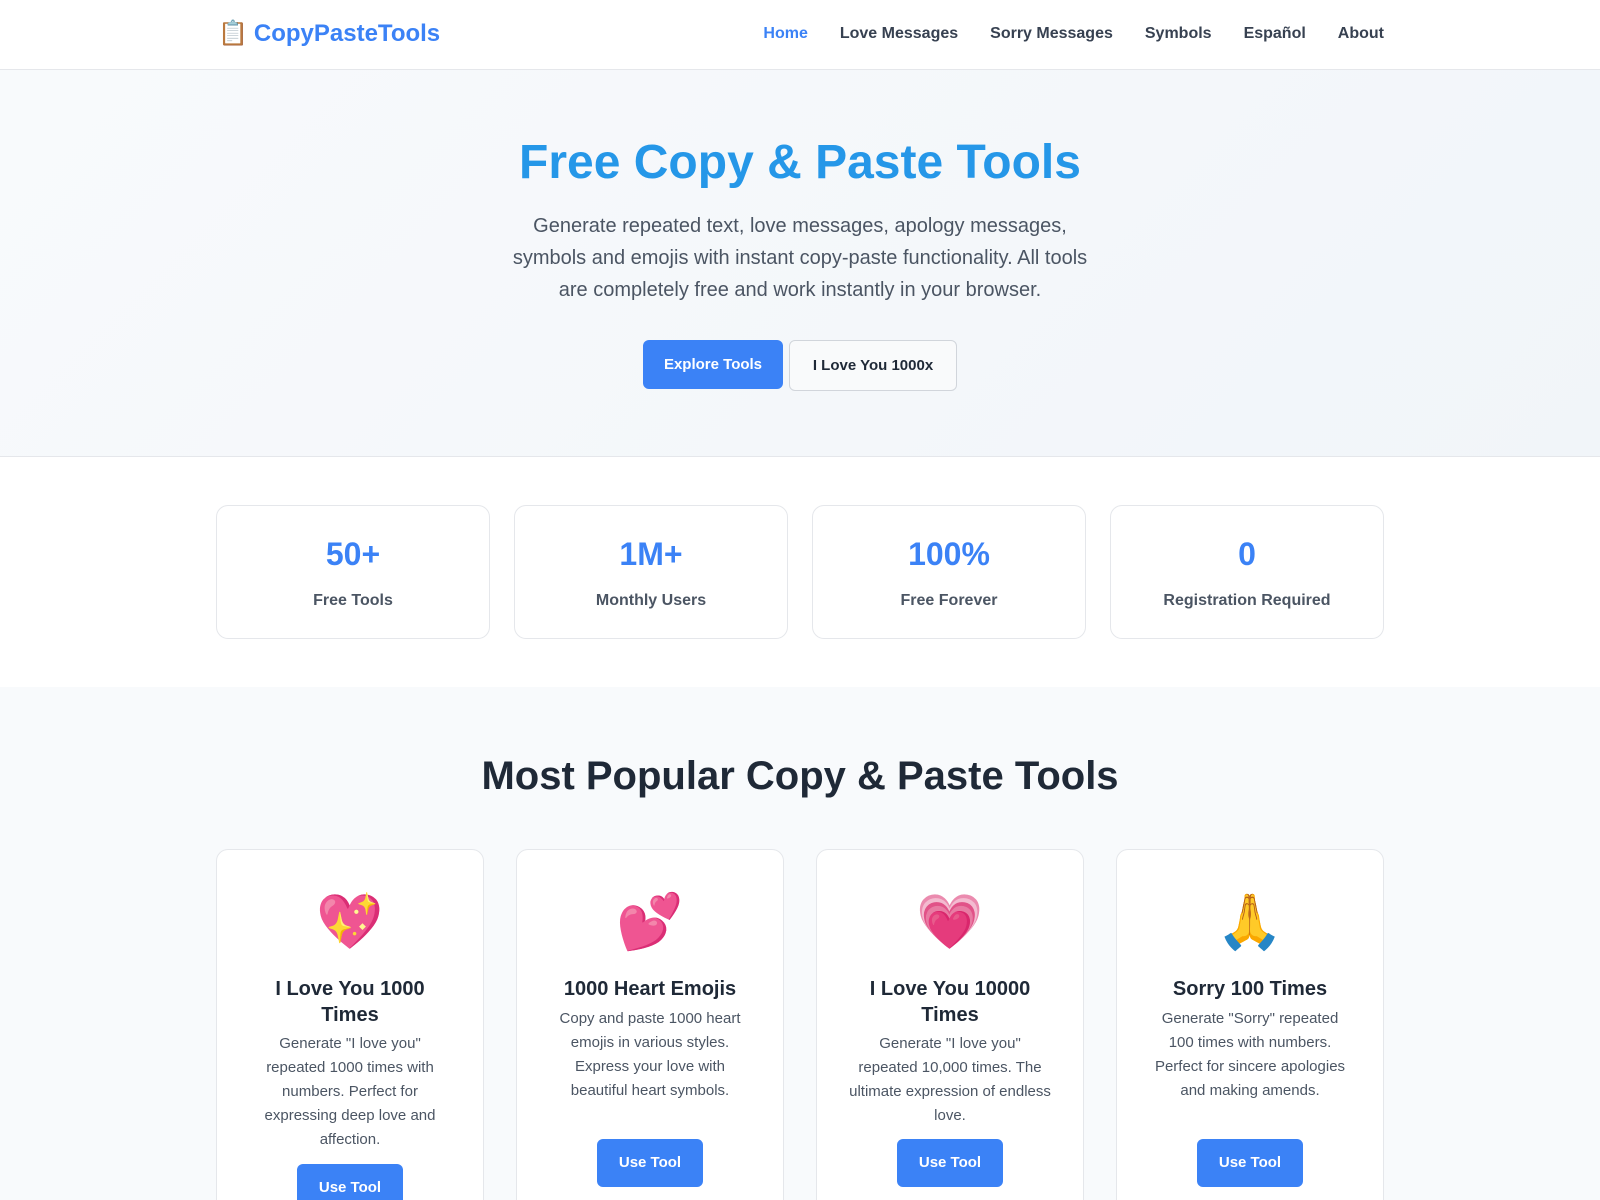 The image size is (1600, 1200). What do you see at coordinates (1250, 922) in the screenshot?
I see `folded-hands-icon: 🙏` at bounding box center [1250, 922].